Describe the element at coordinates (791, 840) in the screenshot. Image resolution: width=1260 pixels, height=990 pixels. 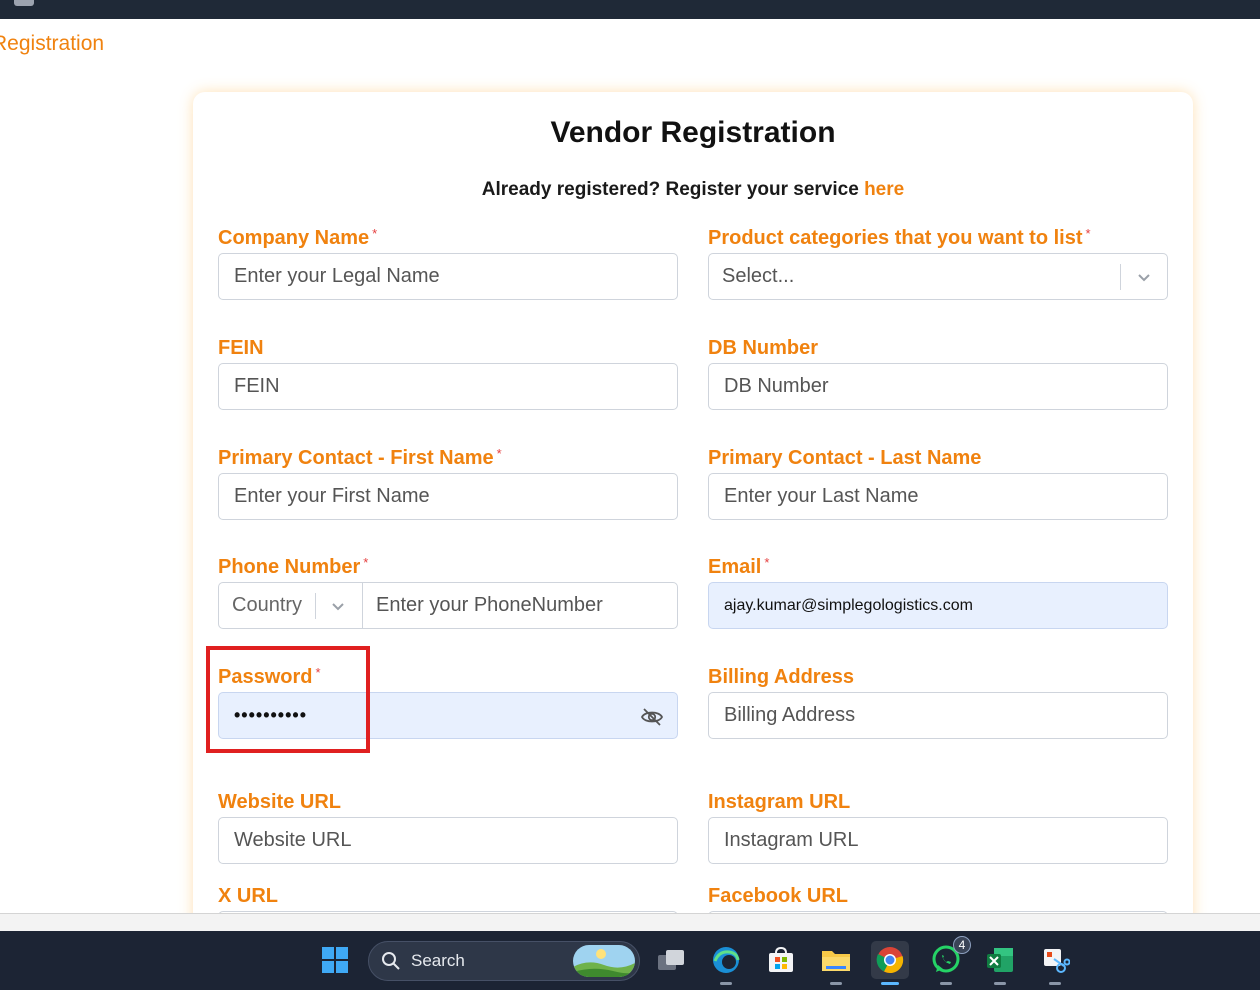
I see `instagram-url-placeholder: Instagram URL` at that location.